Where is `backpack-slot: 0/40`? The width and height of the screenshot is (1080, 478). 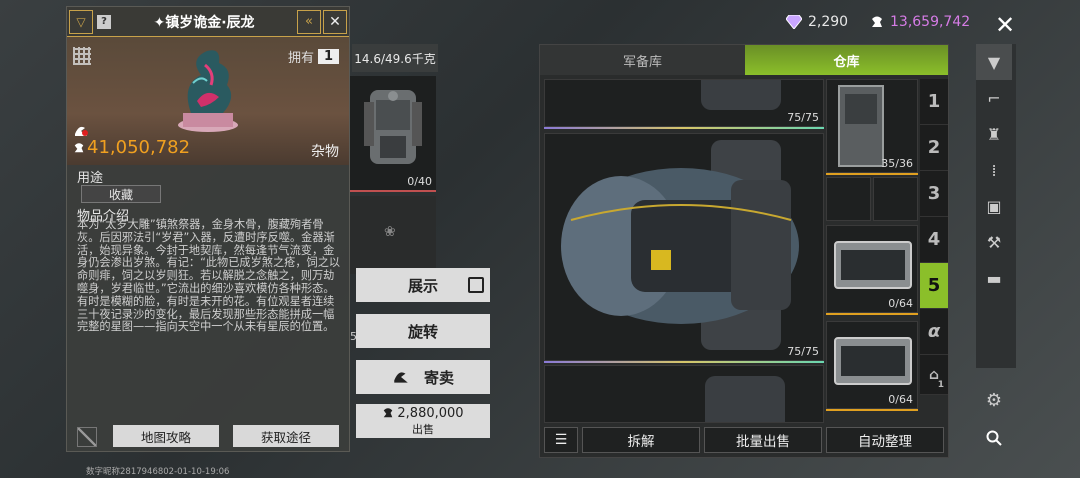
backpack-slot: 0/40 is located at coordinates (393, 134).